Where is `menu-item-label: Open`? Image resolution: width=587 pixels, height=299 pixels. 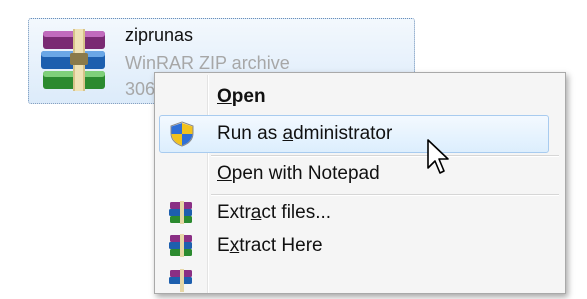 menu-item-label: Open is located at coordinates (241, 96).